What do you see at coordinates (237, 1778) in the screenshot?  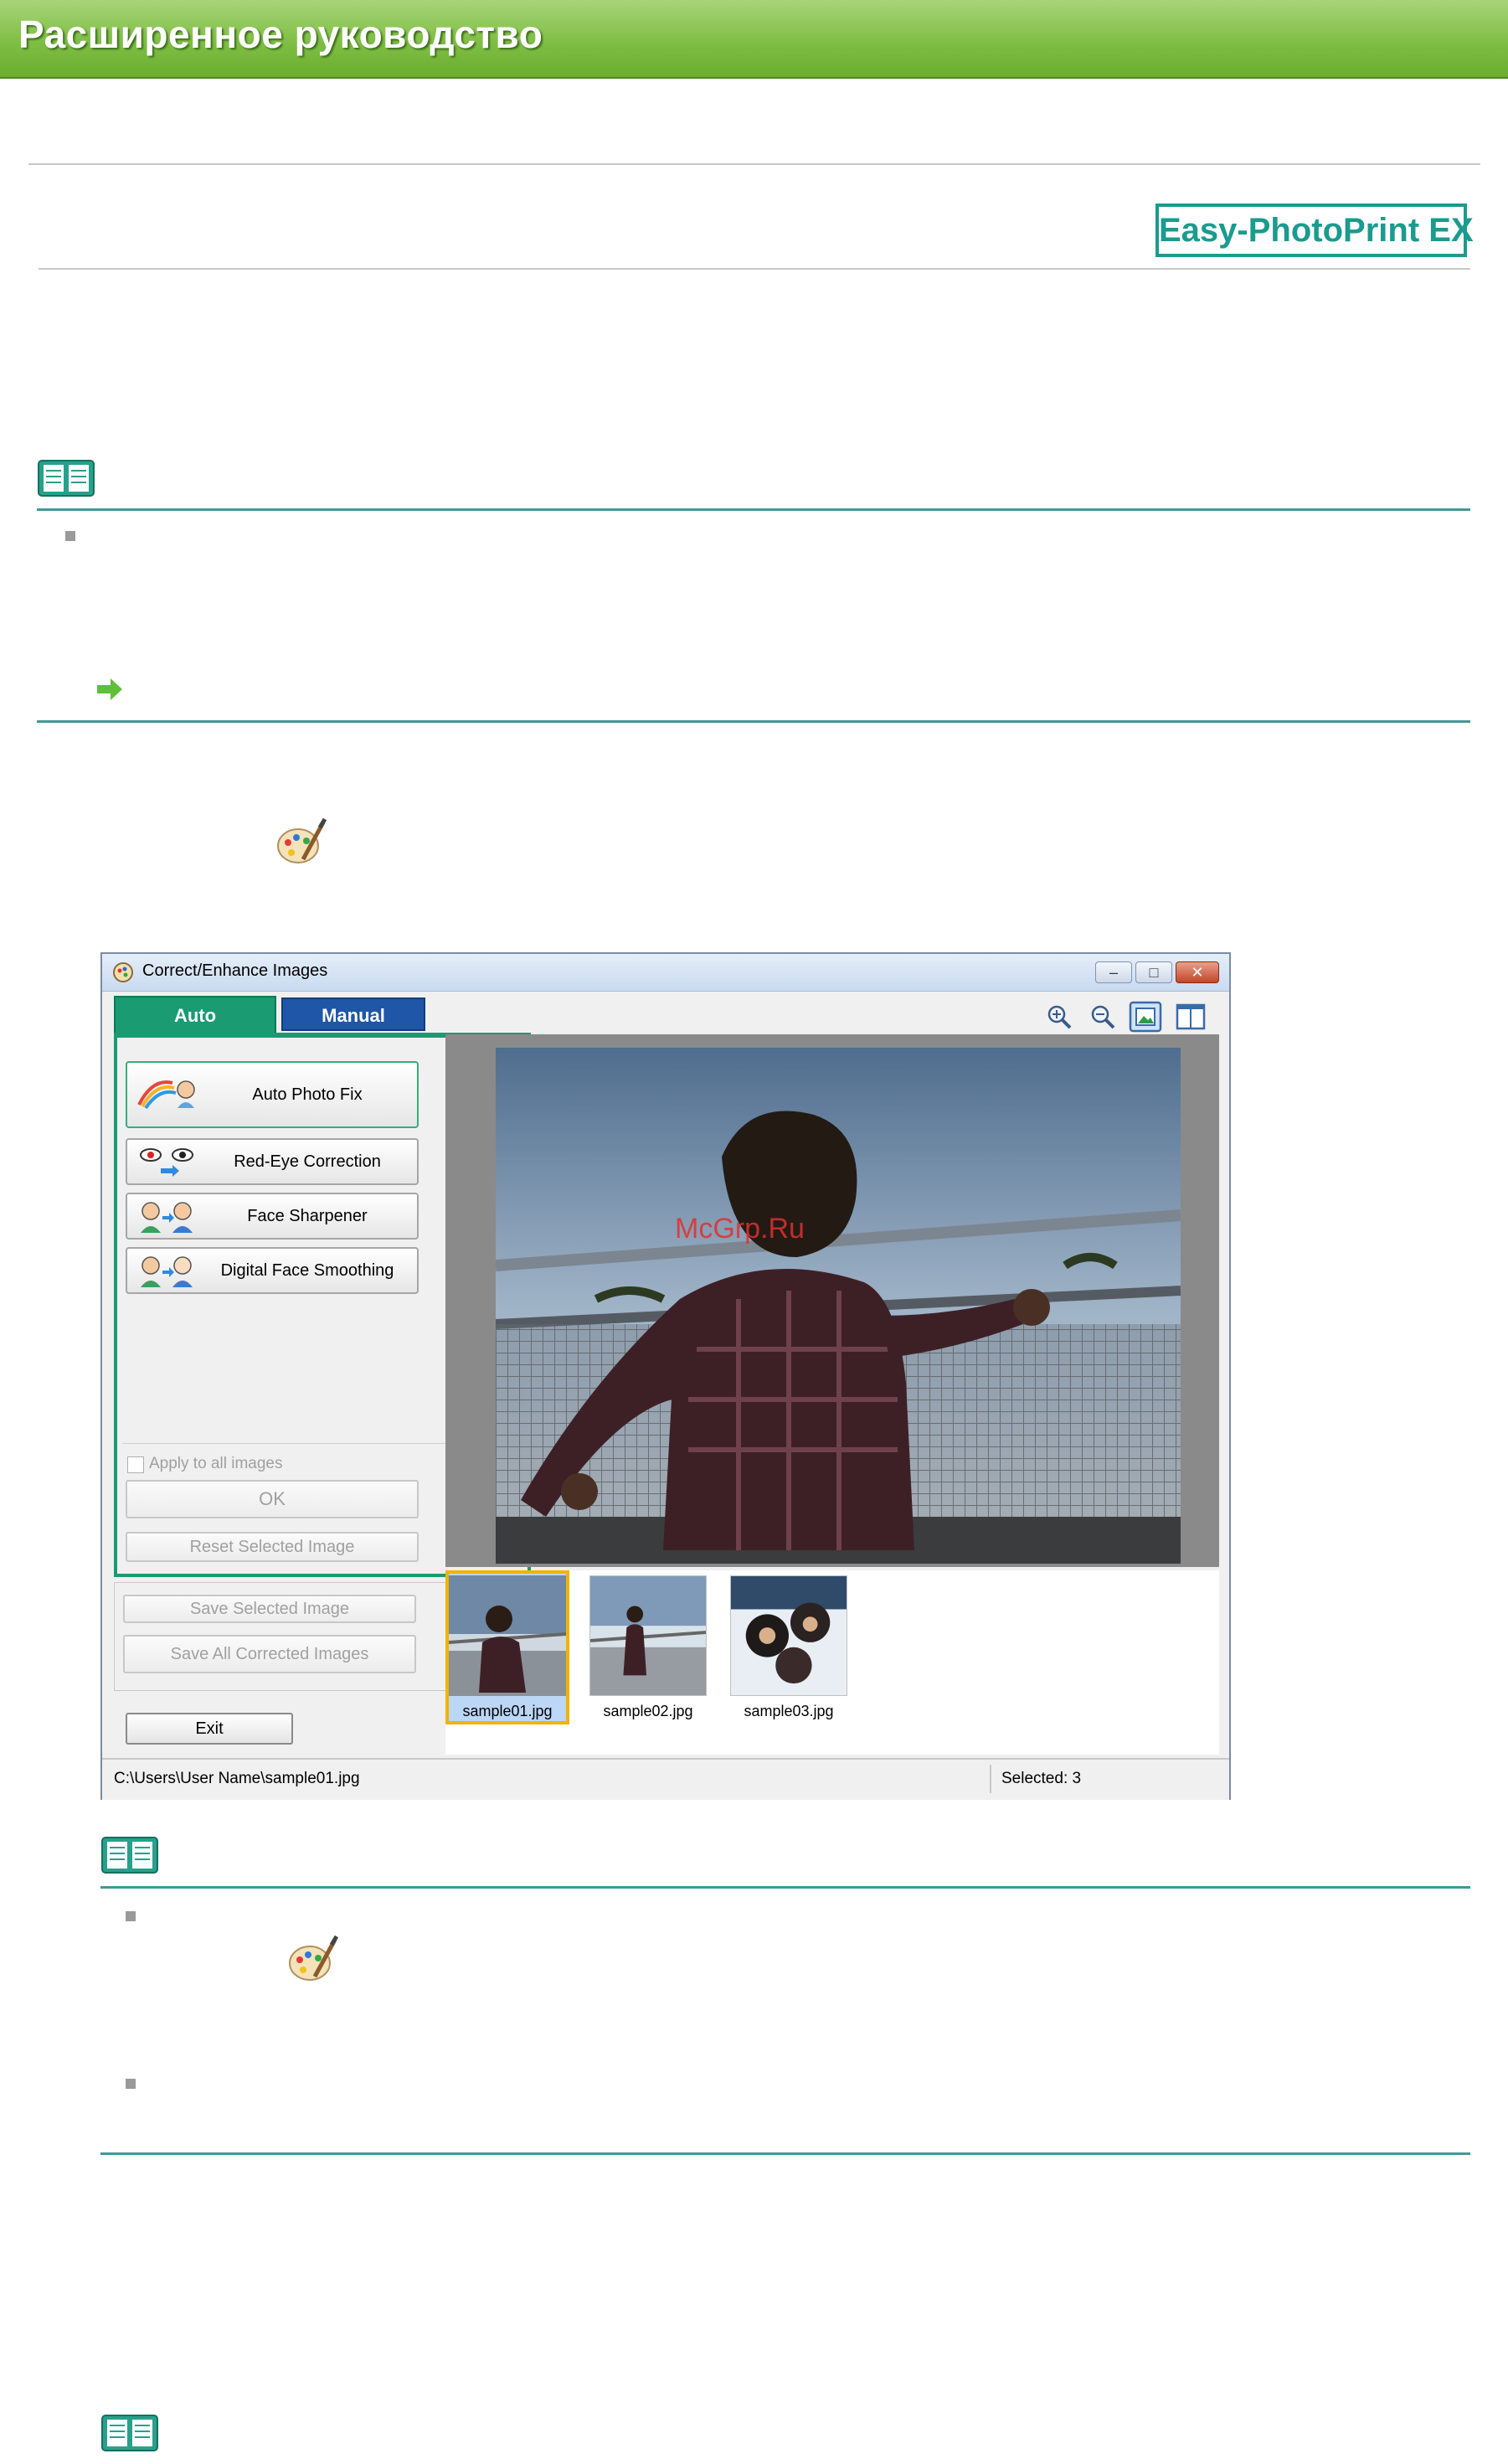 I see `status-path: C:\Users\User Name\sample01.jpg` at bounding box center [237, 1778].